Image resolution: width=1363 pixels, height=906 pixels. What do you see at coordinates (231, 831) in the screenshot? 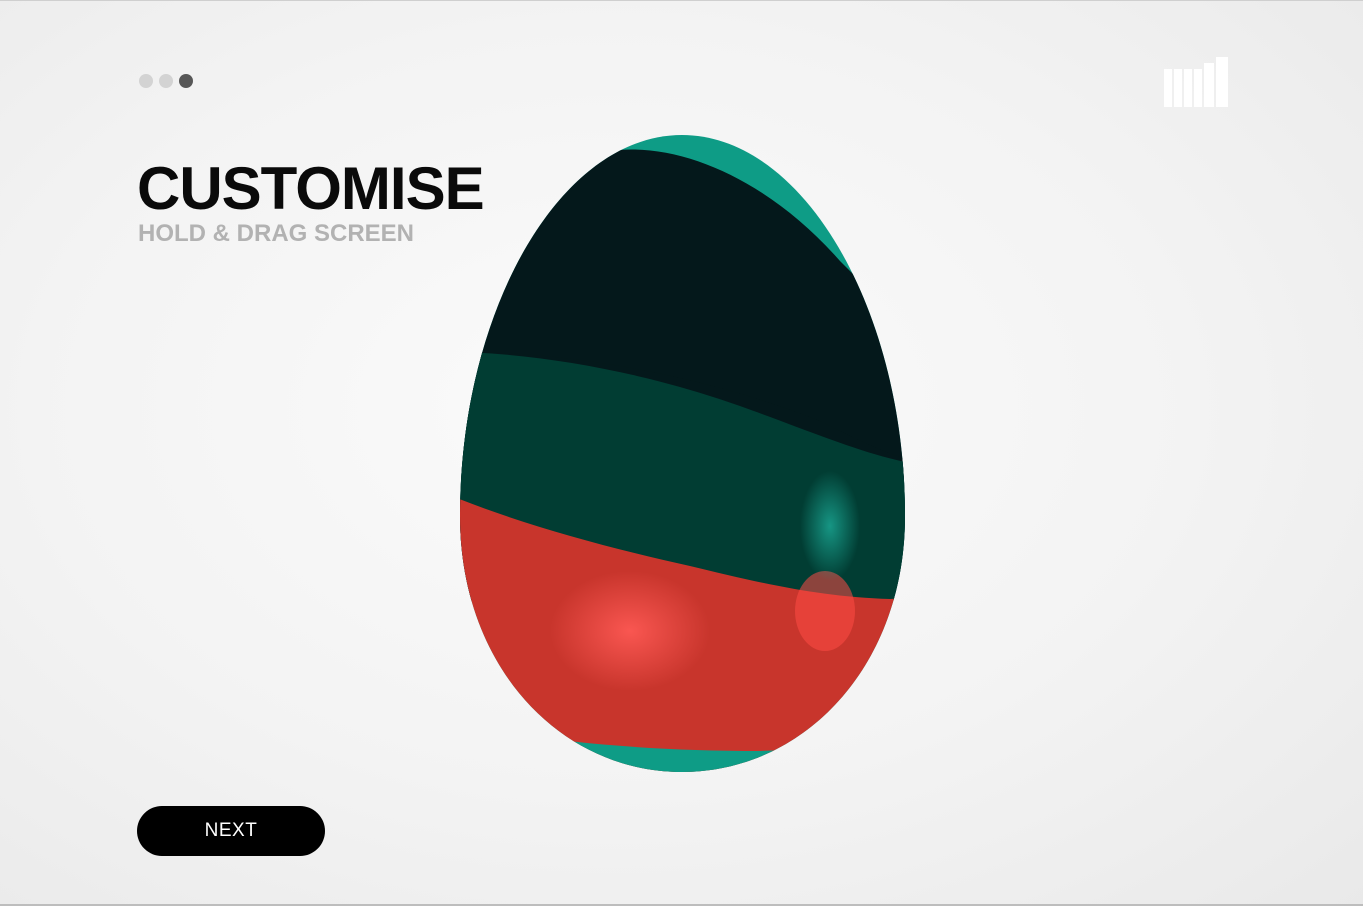
I see `next-button: NEXT` at bounding box center [231, 831].